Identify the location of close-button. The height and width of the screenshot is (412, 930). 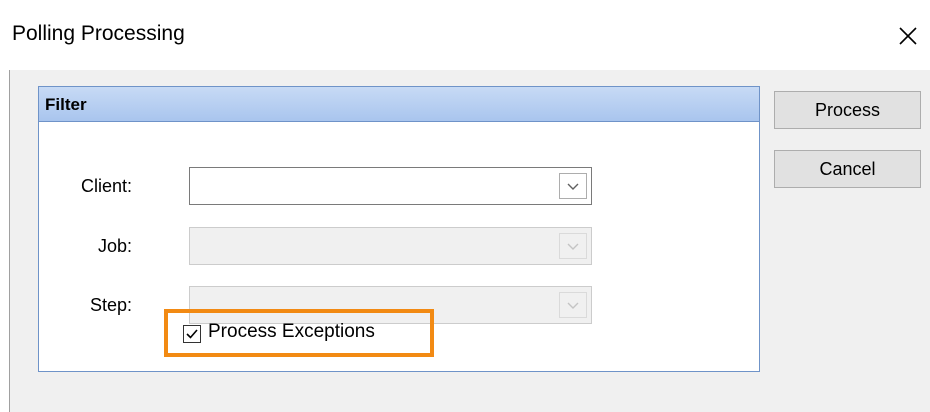
(908, 36).